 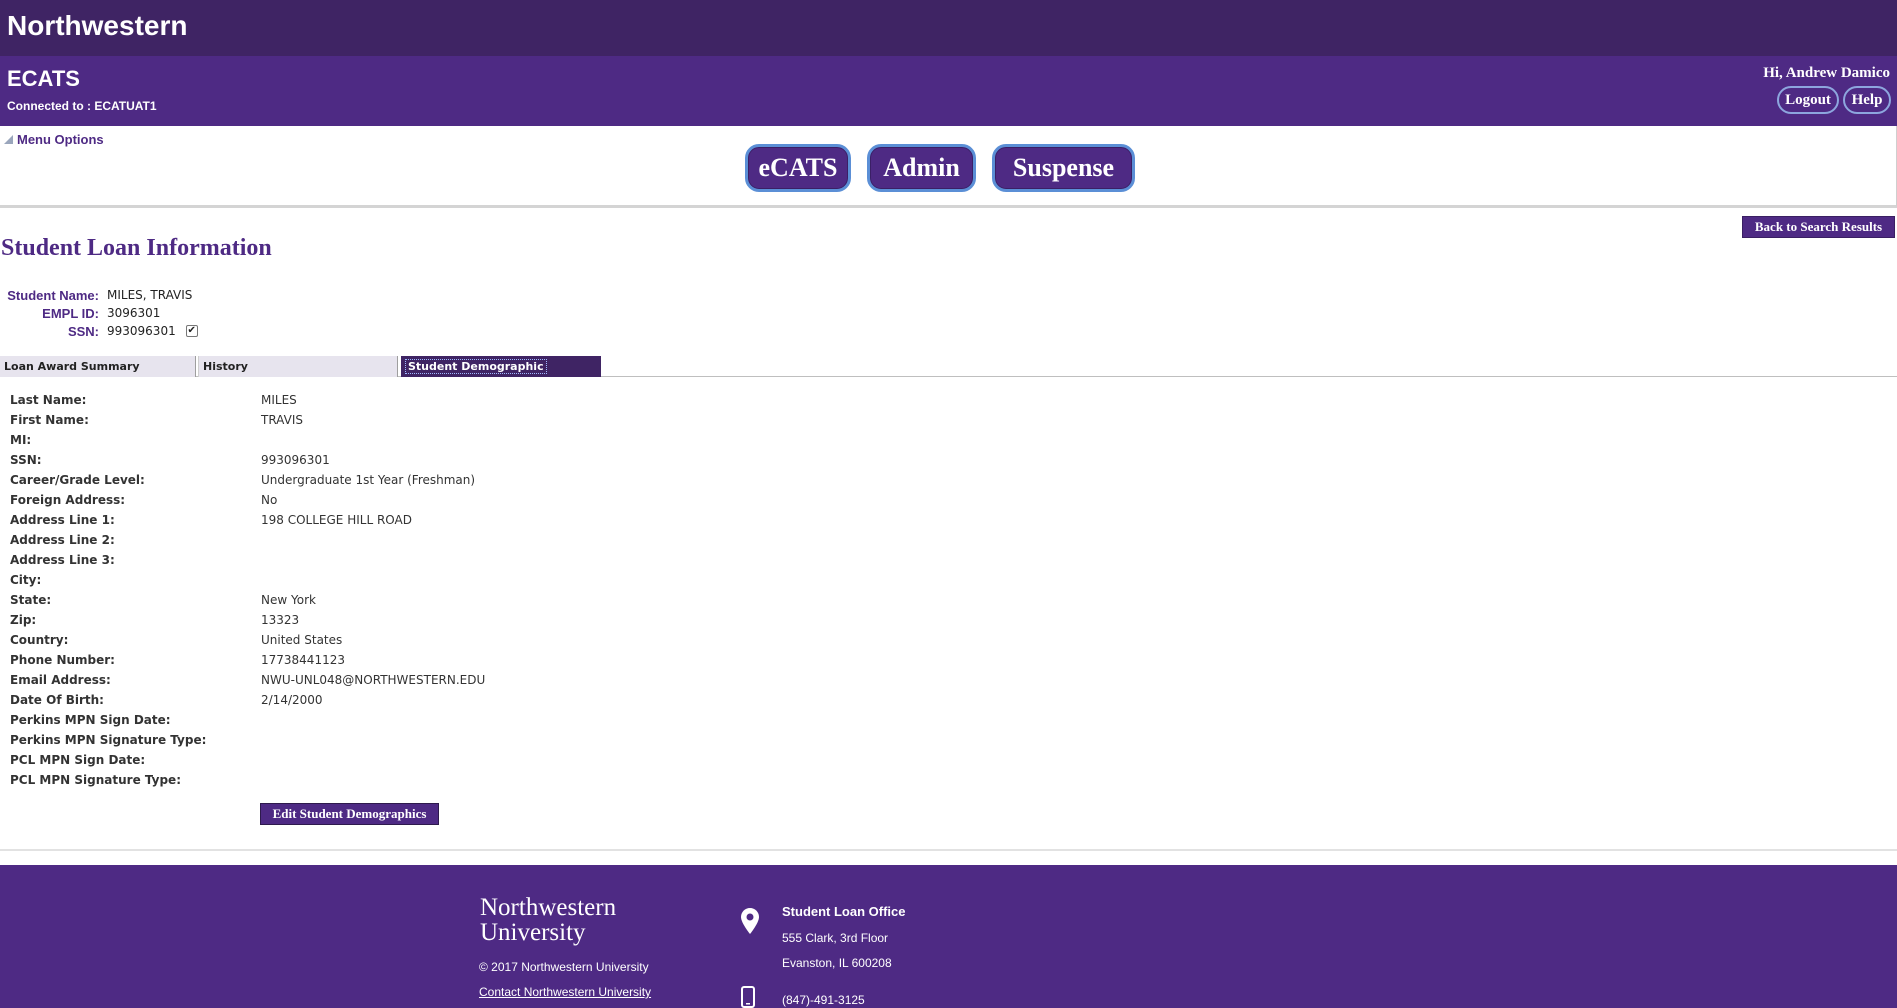 What do you see at coordinates (1063, 168) in the screenshot?
I see `nav-suspense-button: Suspense` at bounding box center [1063, 168].